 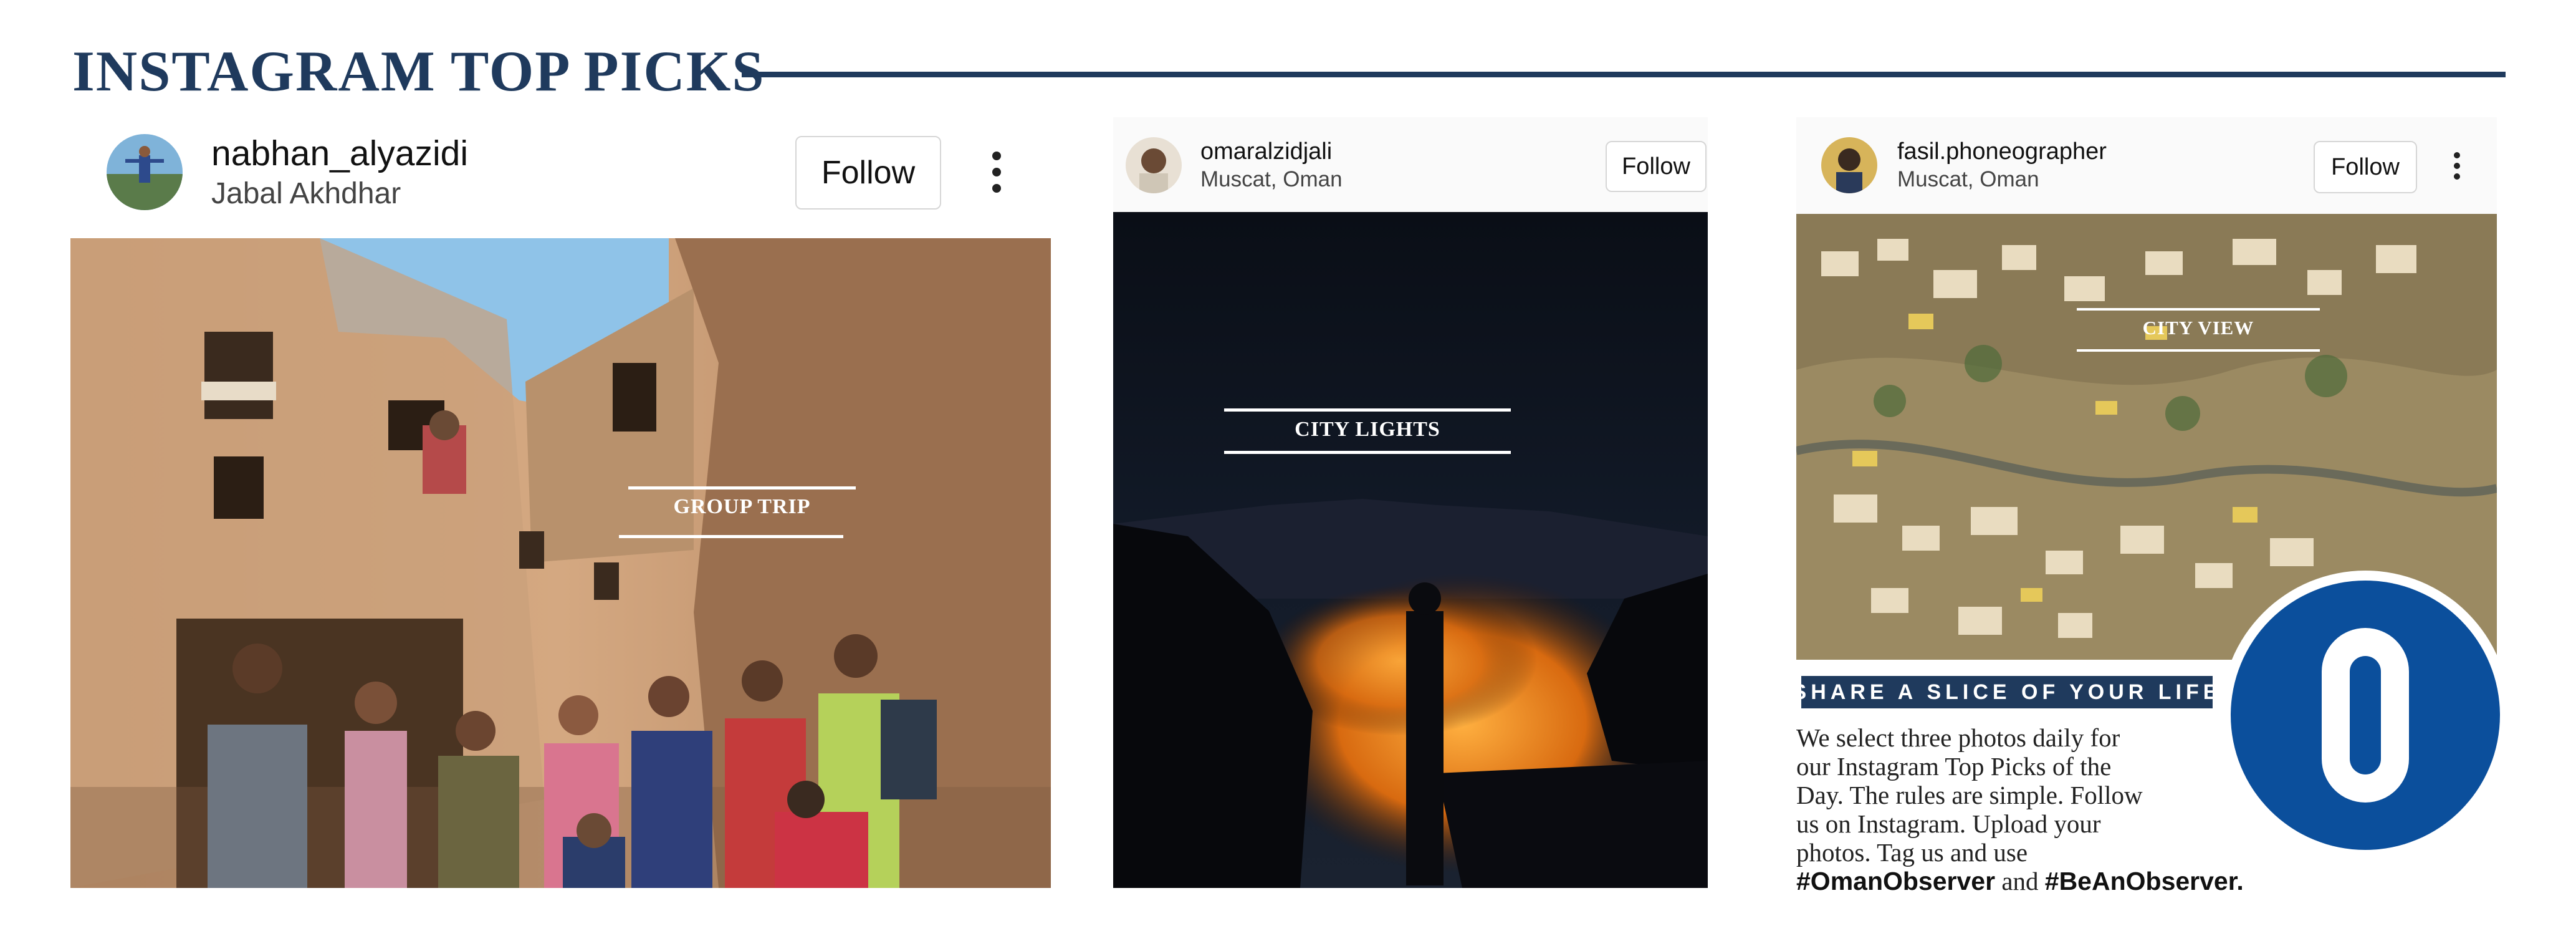 I want to click on hashtag-line: #OmanObserver and #BeAnObserver., so click(x=2033, y=881).